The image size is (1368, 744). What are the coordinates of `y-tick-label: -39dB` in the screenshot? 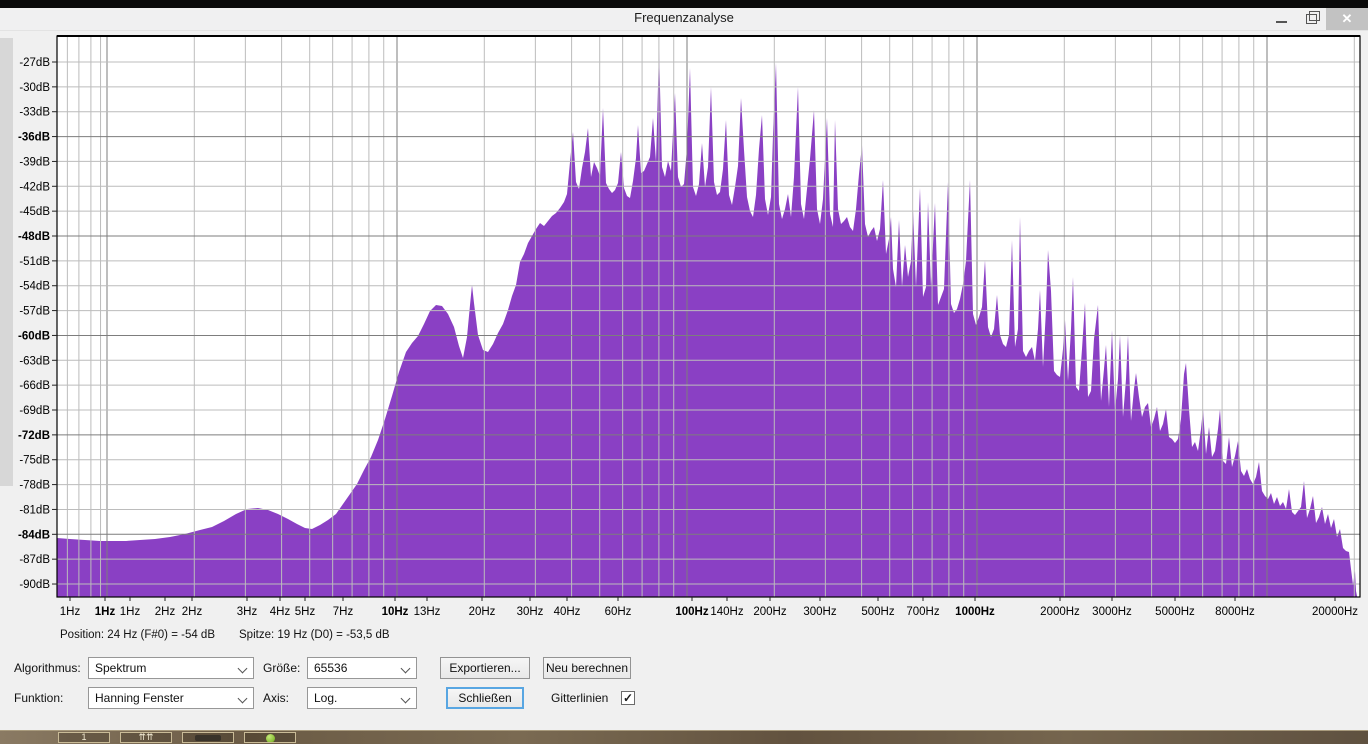 It's located at (34, 162).